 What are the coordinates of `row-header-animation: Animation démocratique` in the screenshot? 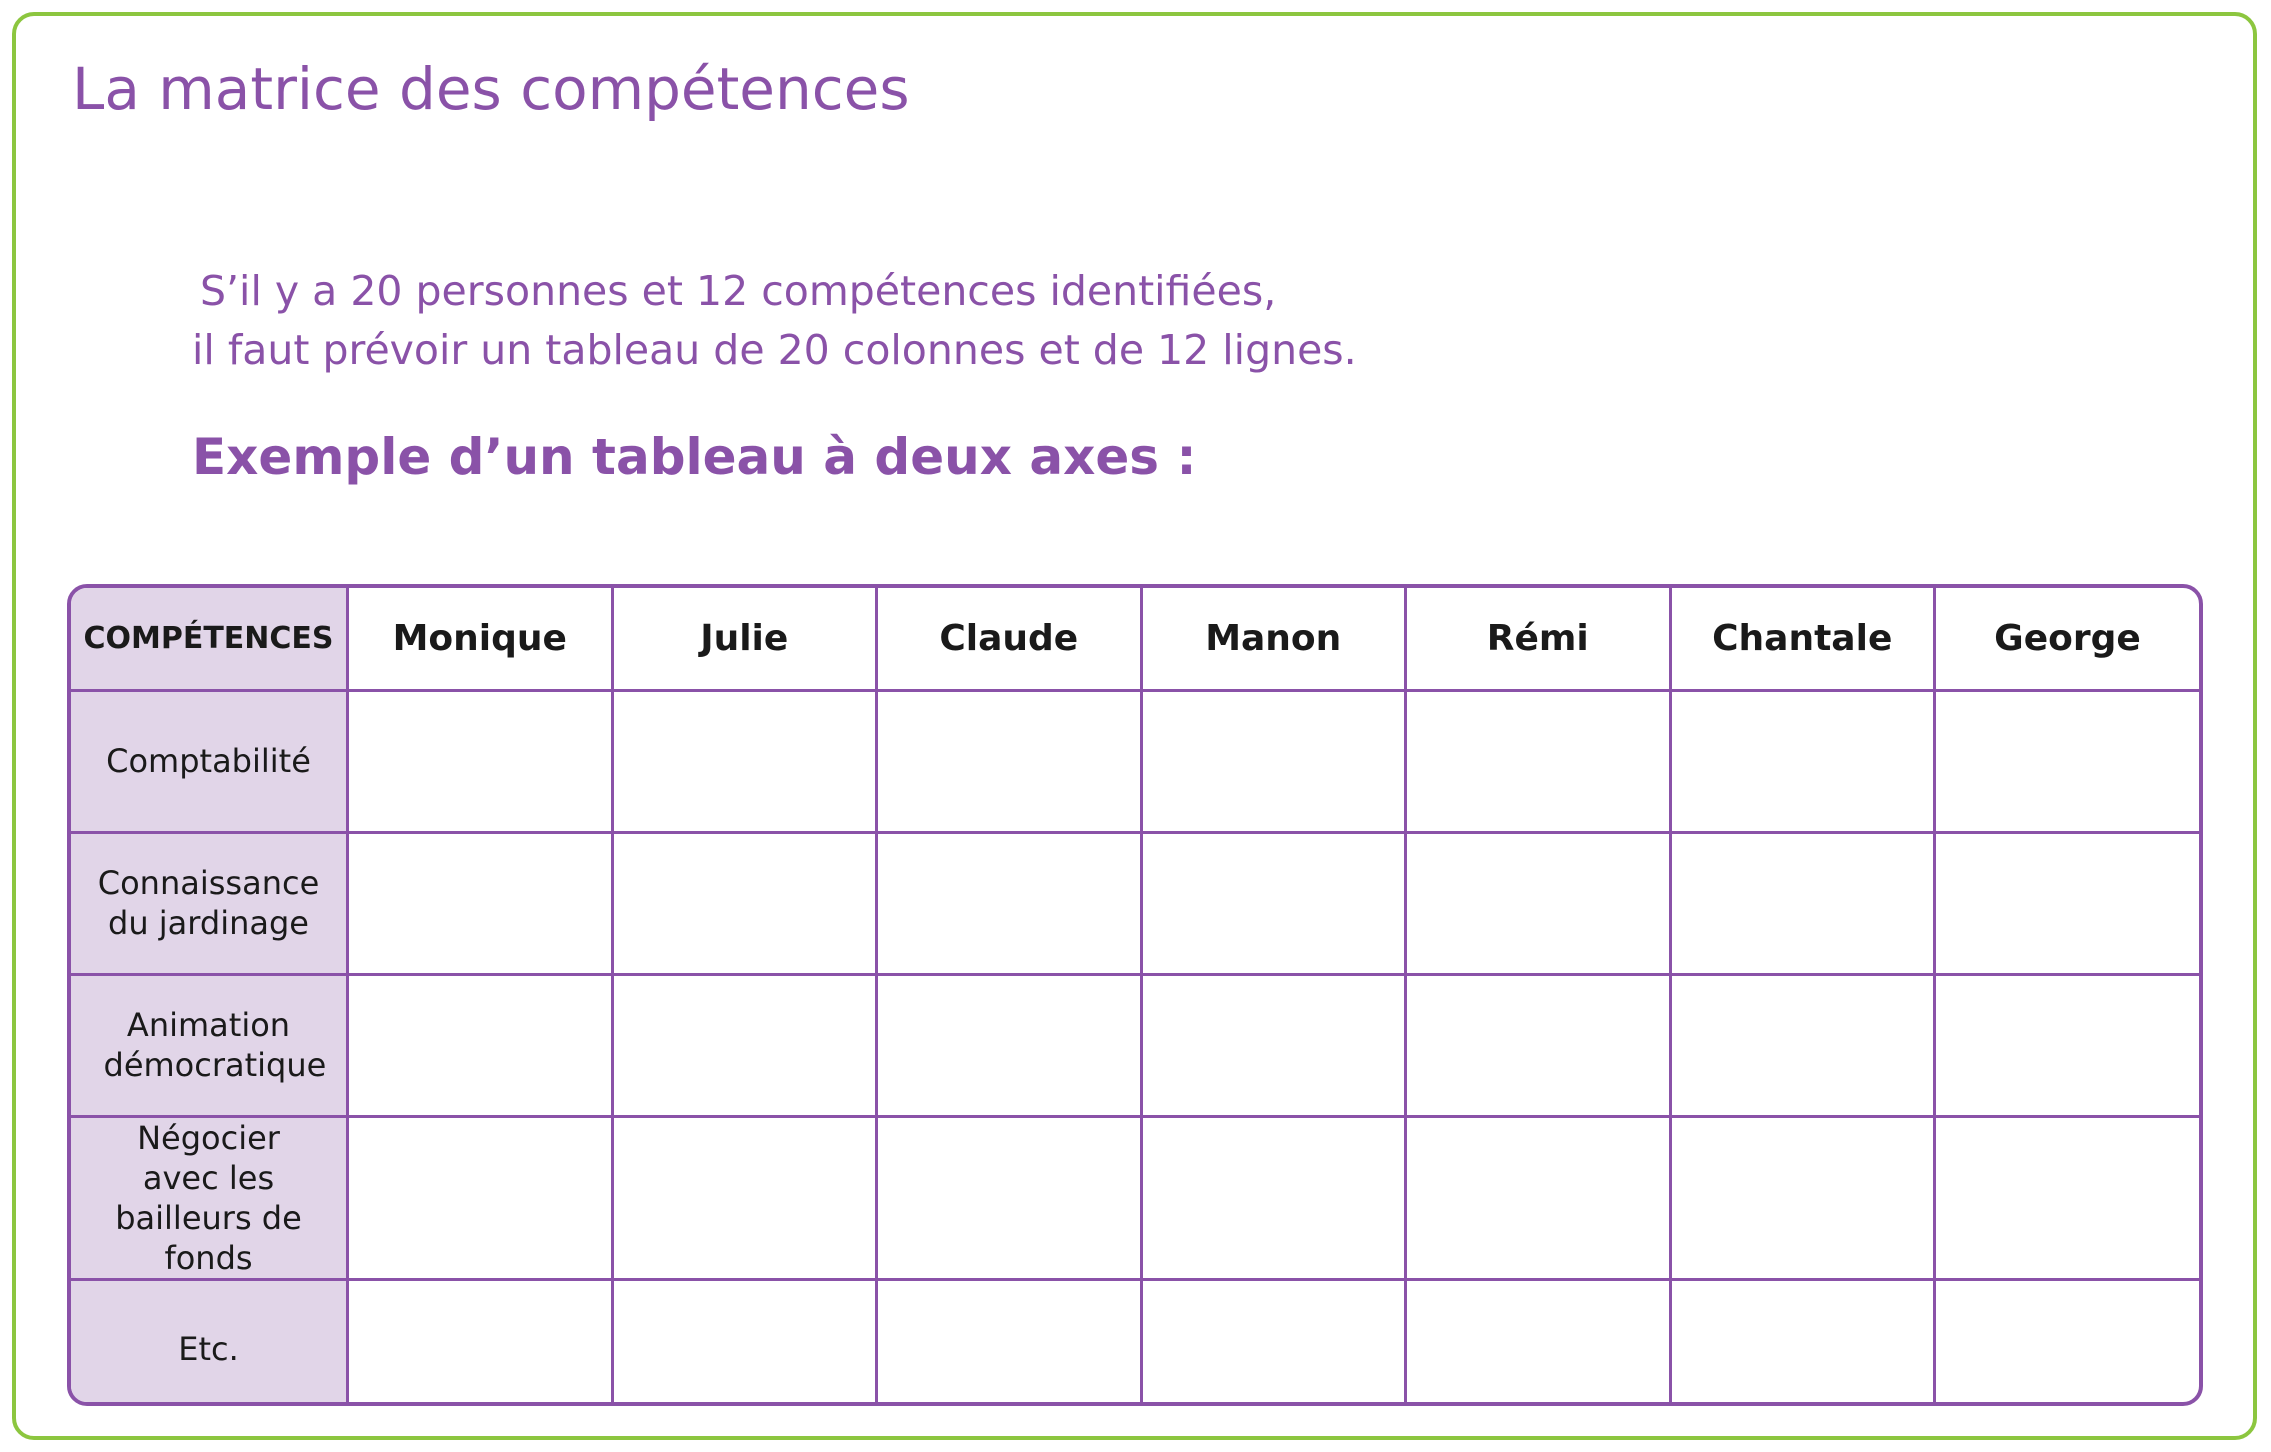 It's located at (210, 1045).